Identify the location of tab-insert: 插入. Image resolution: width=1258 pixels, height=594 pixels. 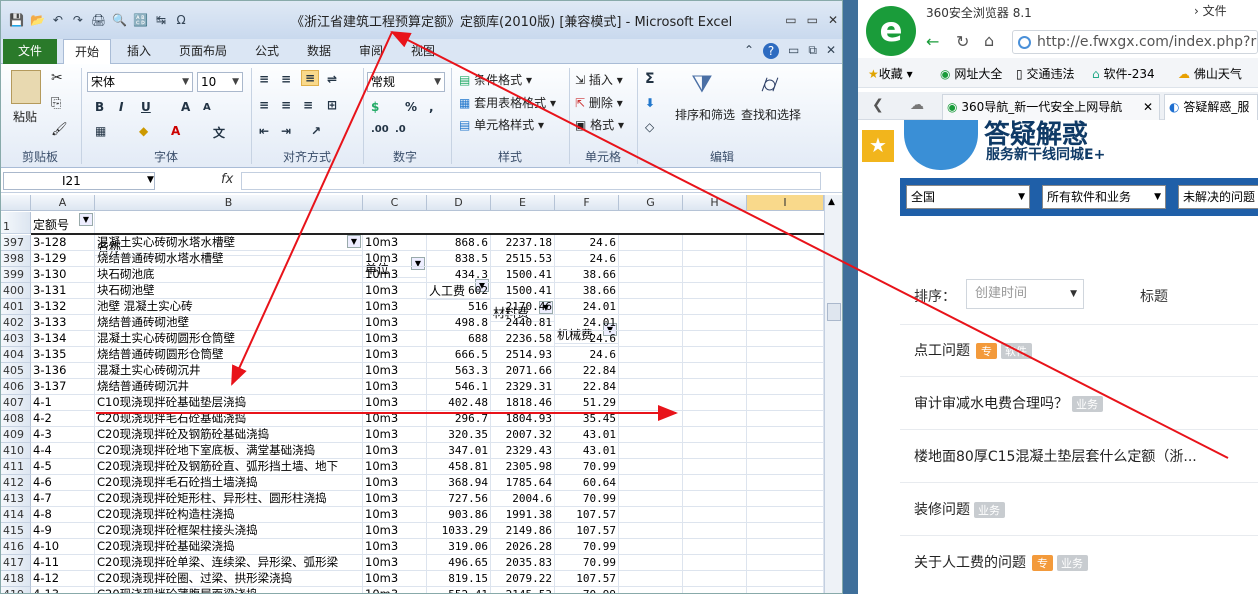
(139, 51).